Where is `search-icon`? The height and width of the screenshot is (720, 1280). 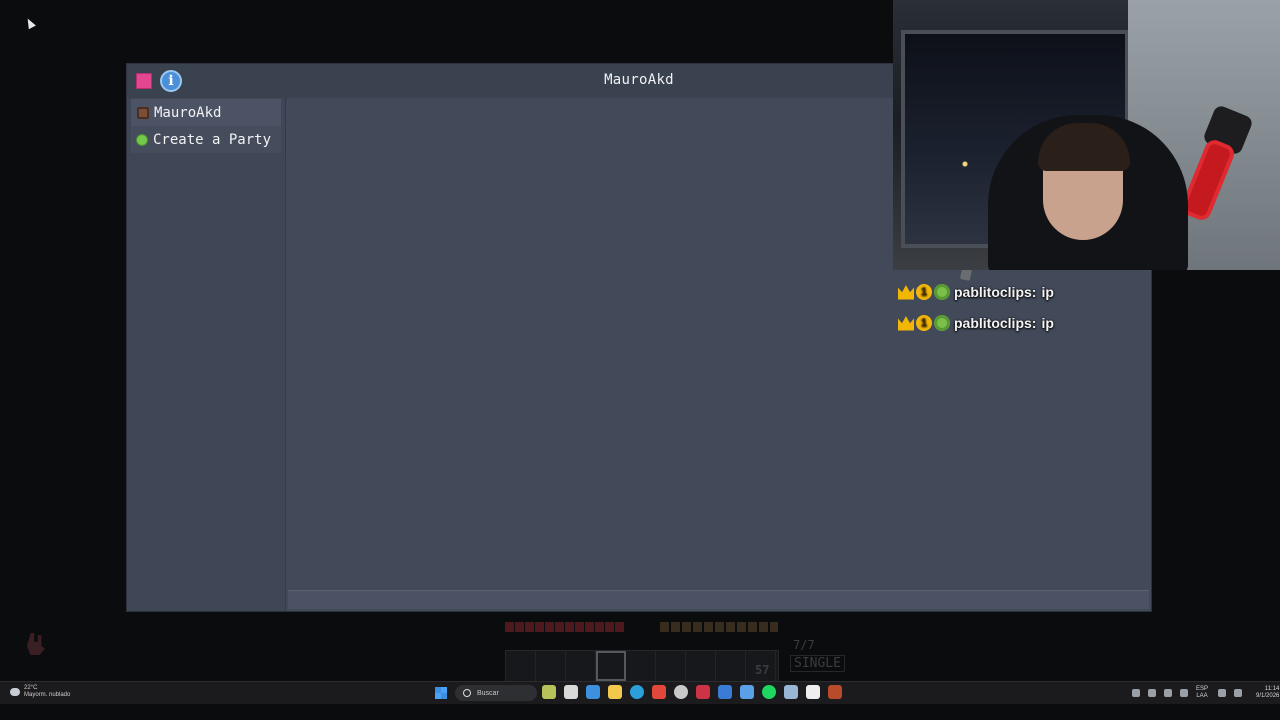
search-icon is located at coordinates (467, 693).